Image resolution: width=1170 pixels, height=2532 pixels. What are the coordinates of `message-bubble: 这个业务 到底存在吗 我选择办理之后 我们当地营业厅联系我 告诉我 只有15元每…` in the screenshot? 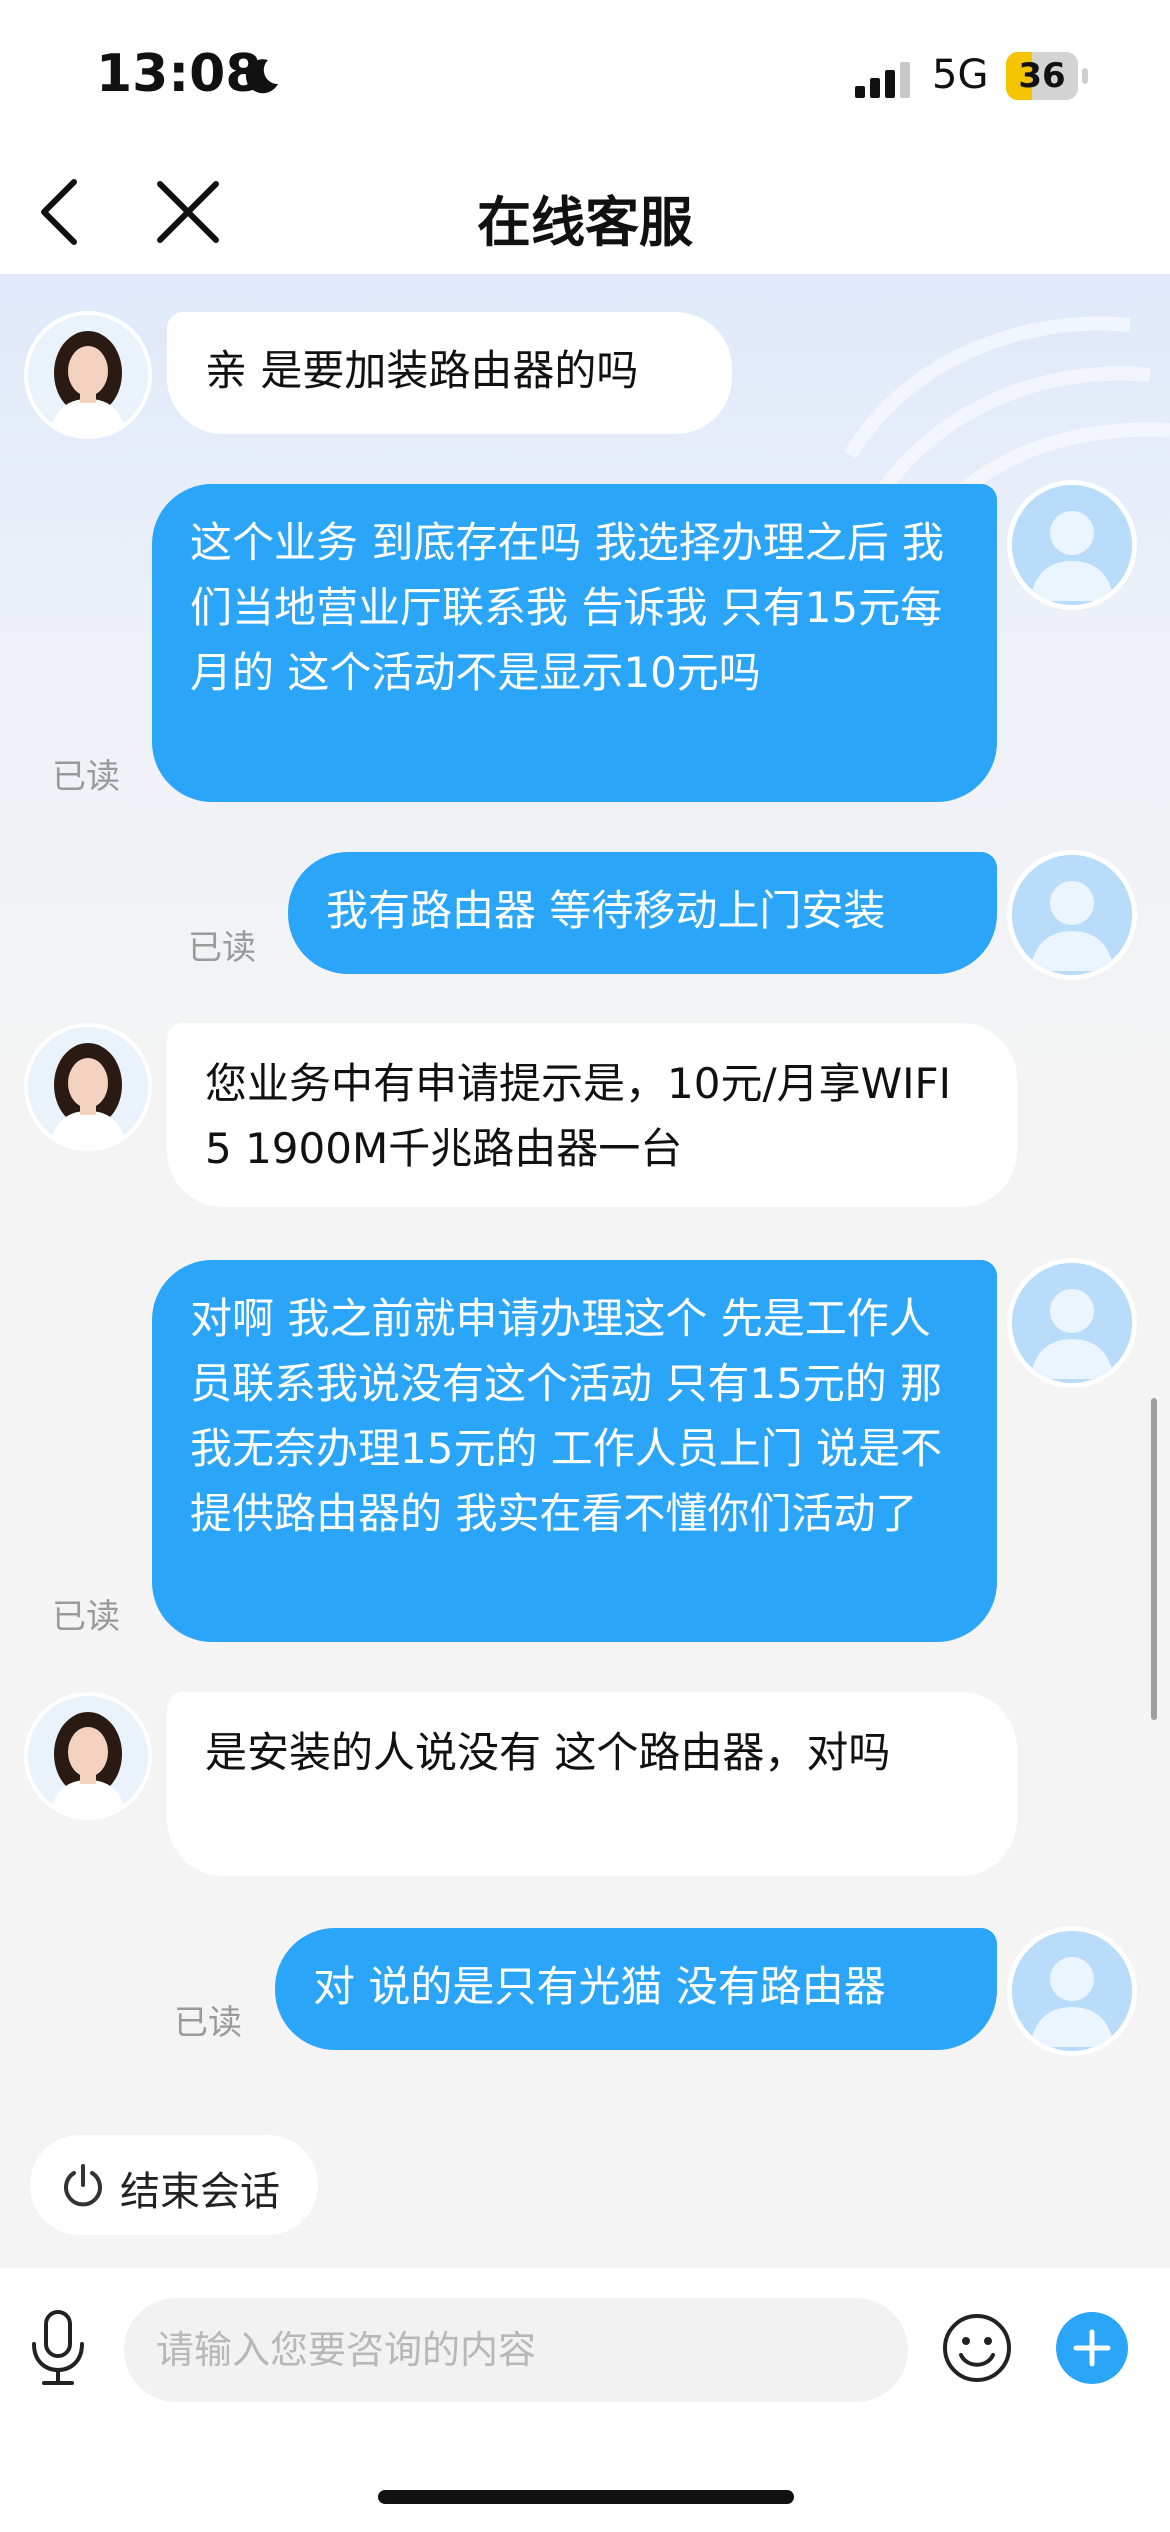 It's located at (574, 643).